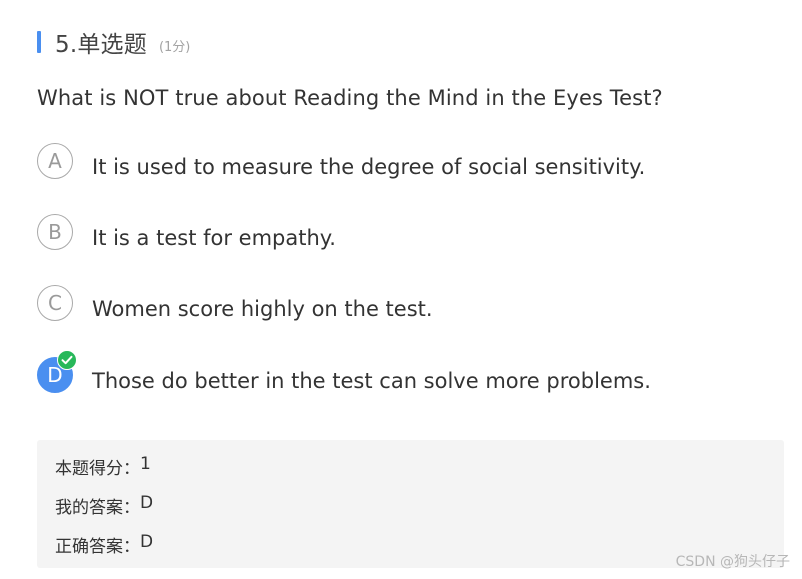 Image resolution: width=802 pixels, height=579 pixels. I want to click on my-answer-row: 我的答案： D, so click(104, 505).